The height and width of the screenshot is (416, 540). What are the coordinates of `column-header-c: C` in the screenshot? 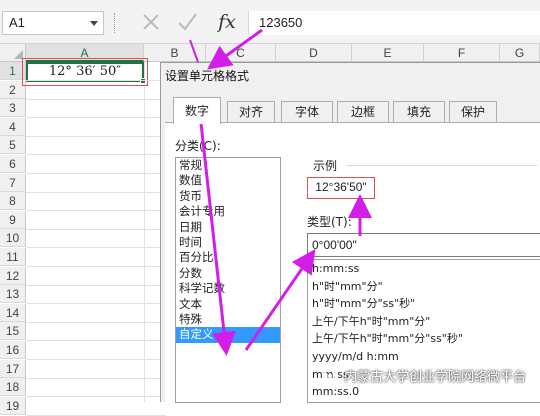 It's located at (241, 53).